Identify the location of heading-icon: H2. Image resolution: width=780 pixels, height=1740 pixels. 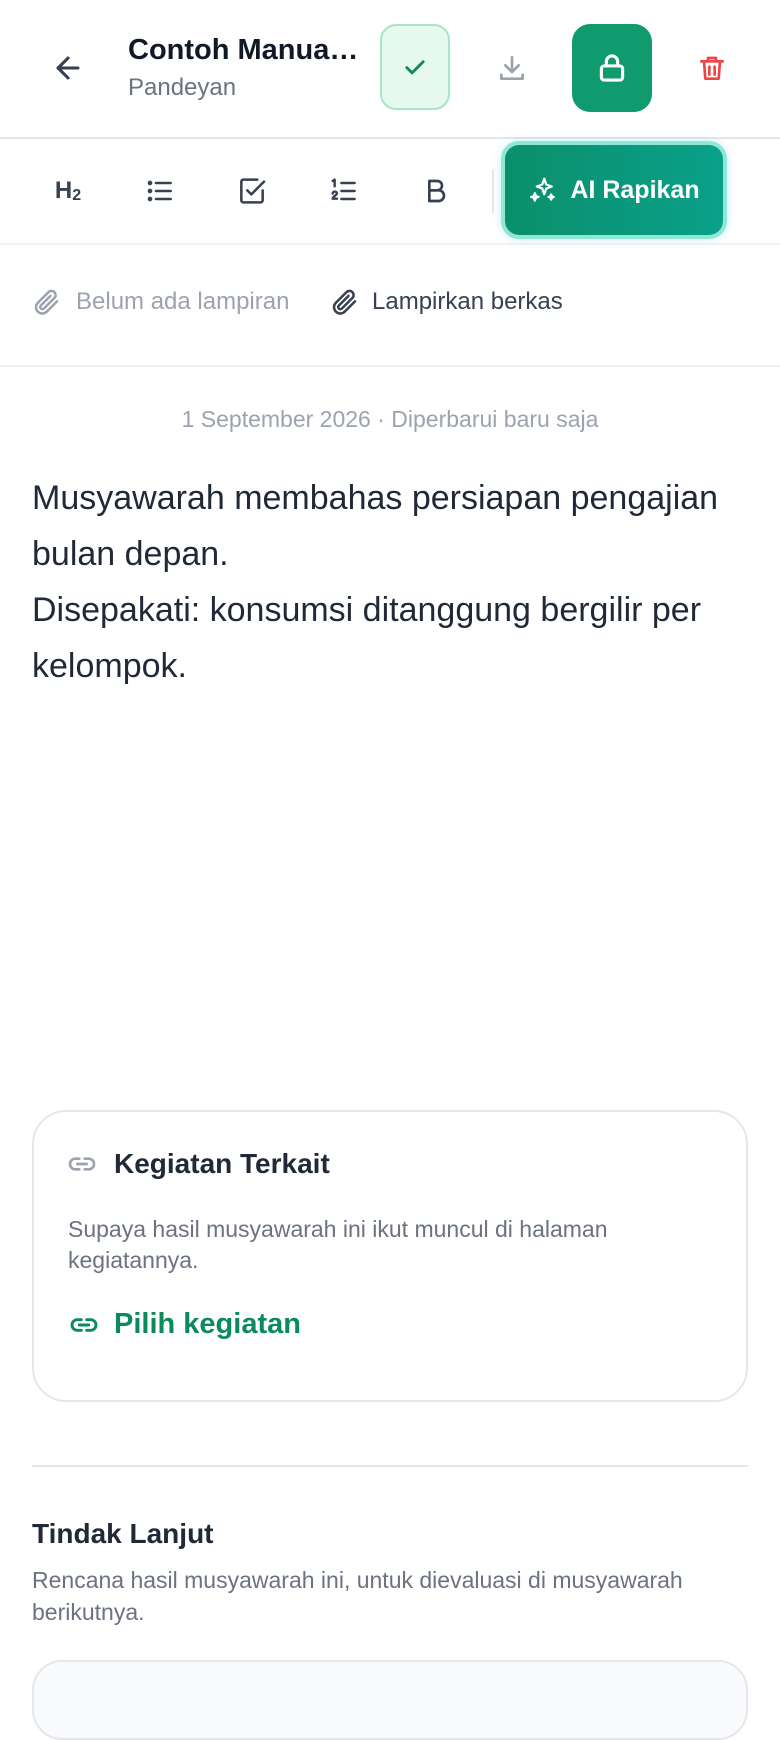
(68, 190).